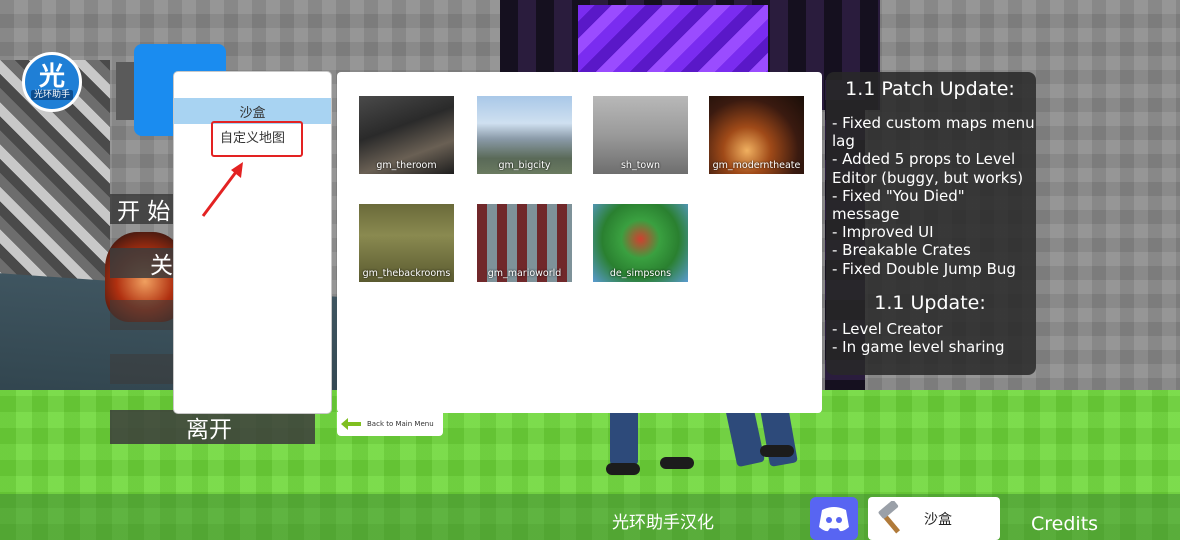  Describe the element at coordinates (756, 135) in the screenshot. I see `map-thumb-gm_moderntheate: gm_moderntheate` at that location.